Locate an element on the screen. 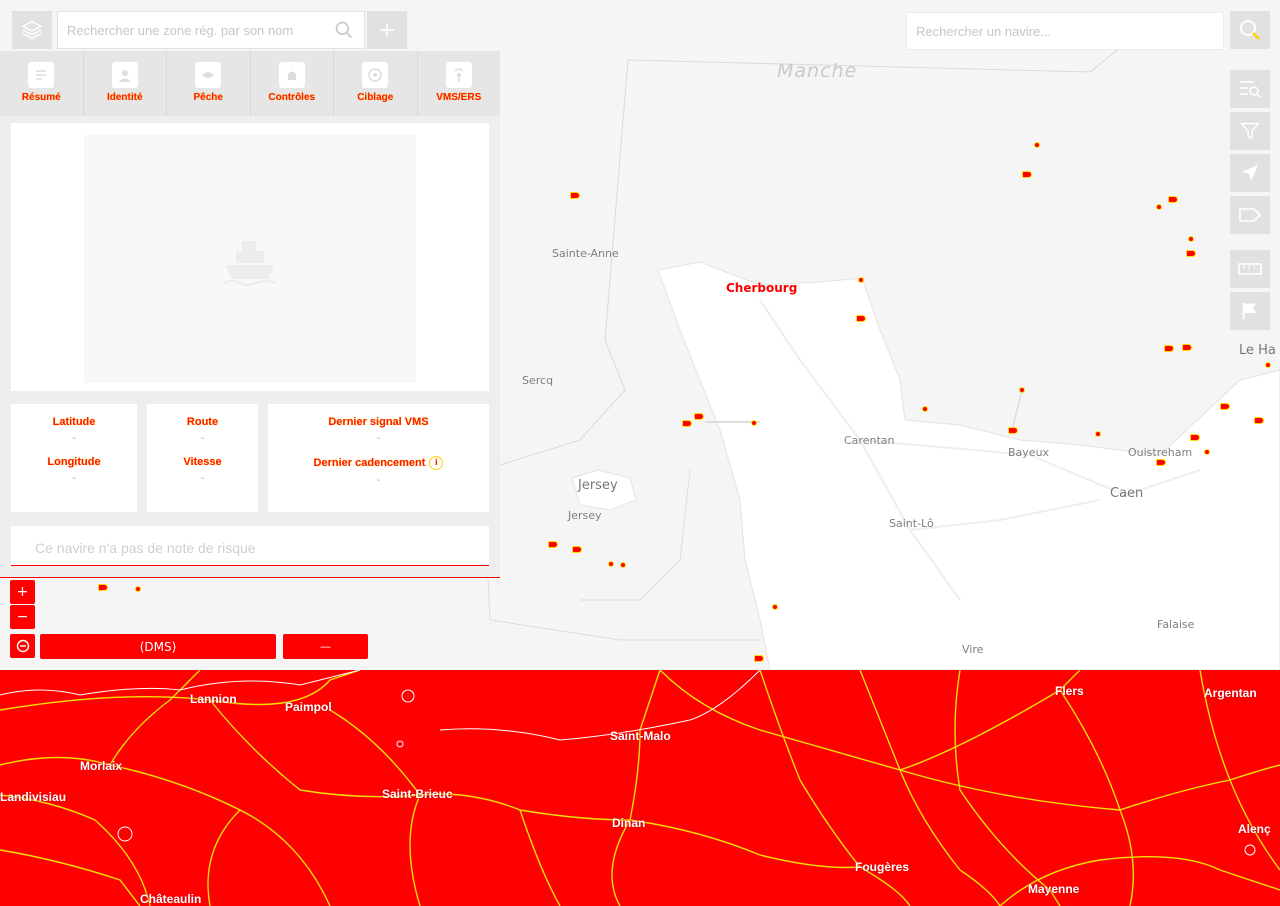  overlay-label-saint-malo: Saint-Malo is located at coordinates (640, 736).